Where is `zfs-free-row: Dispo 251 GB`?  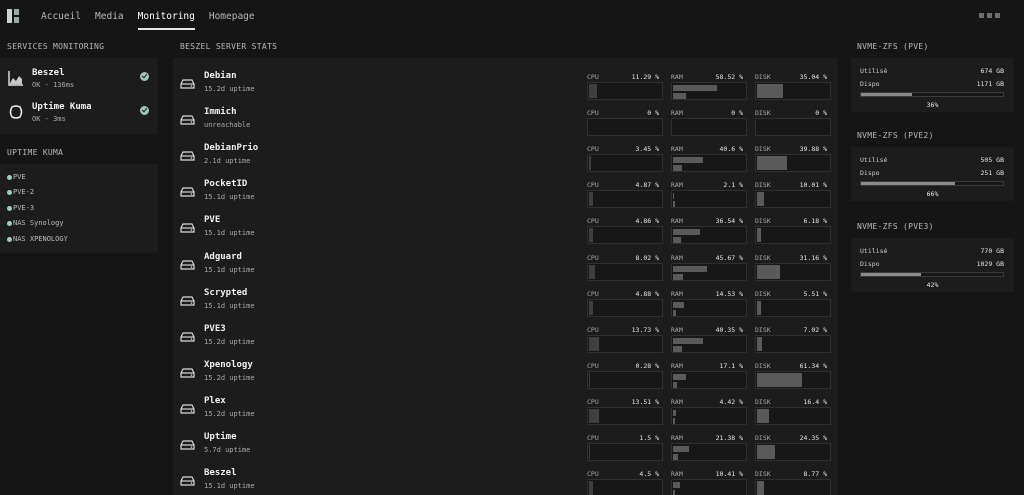 zfs-free-row: Dispo 251 GB is located at coordinates (932, 173).